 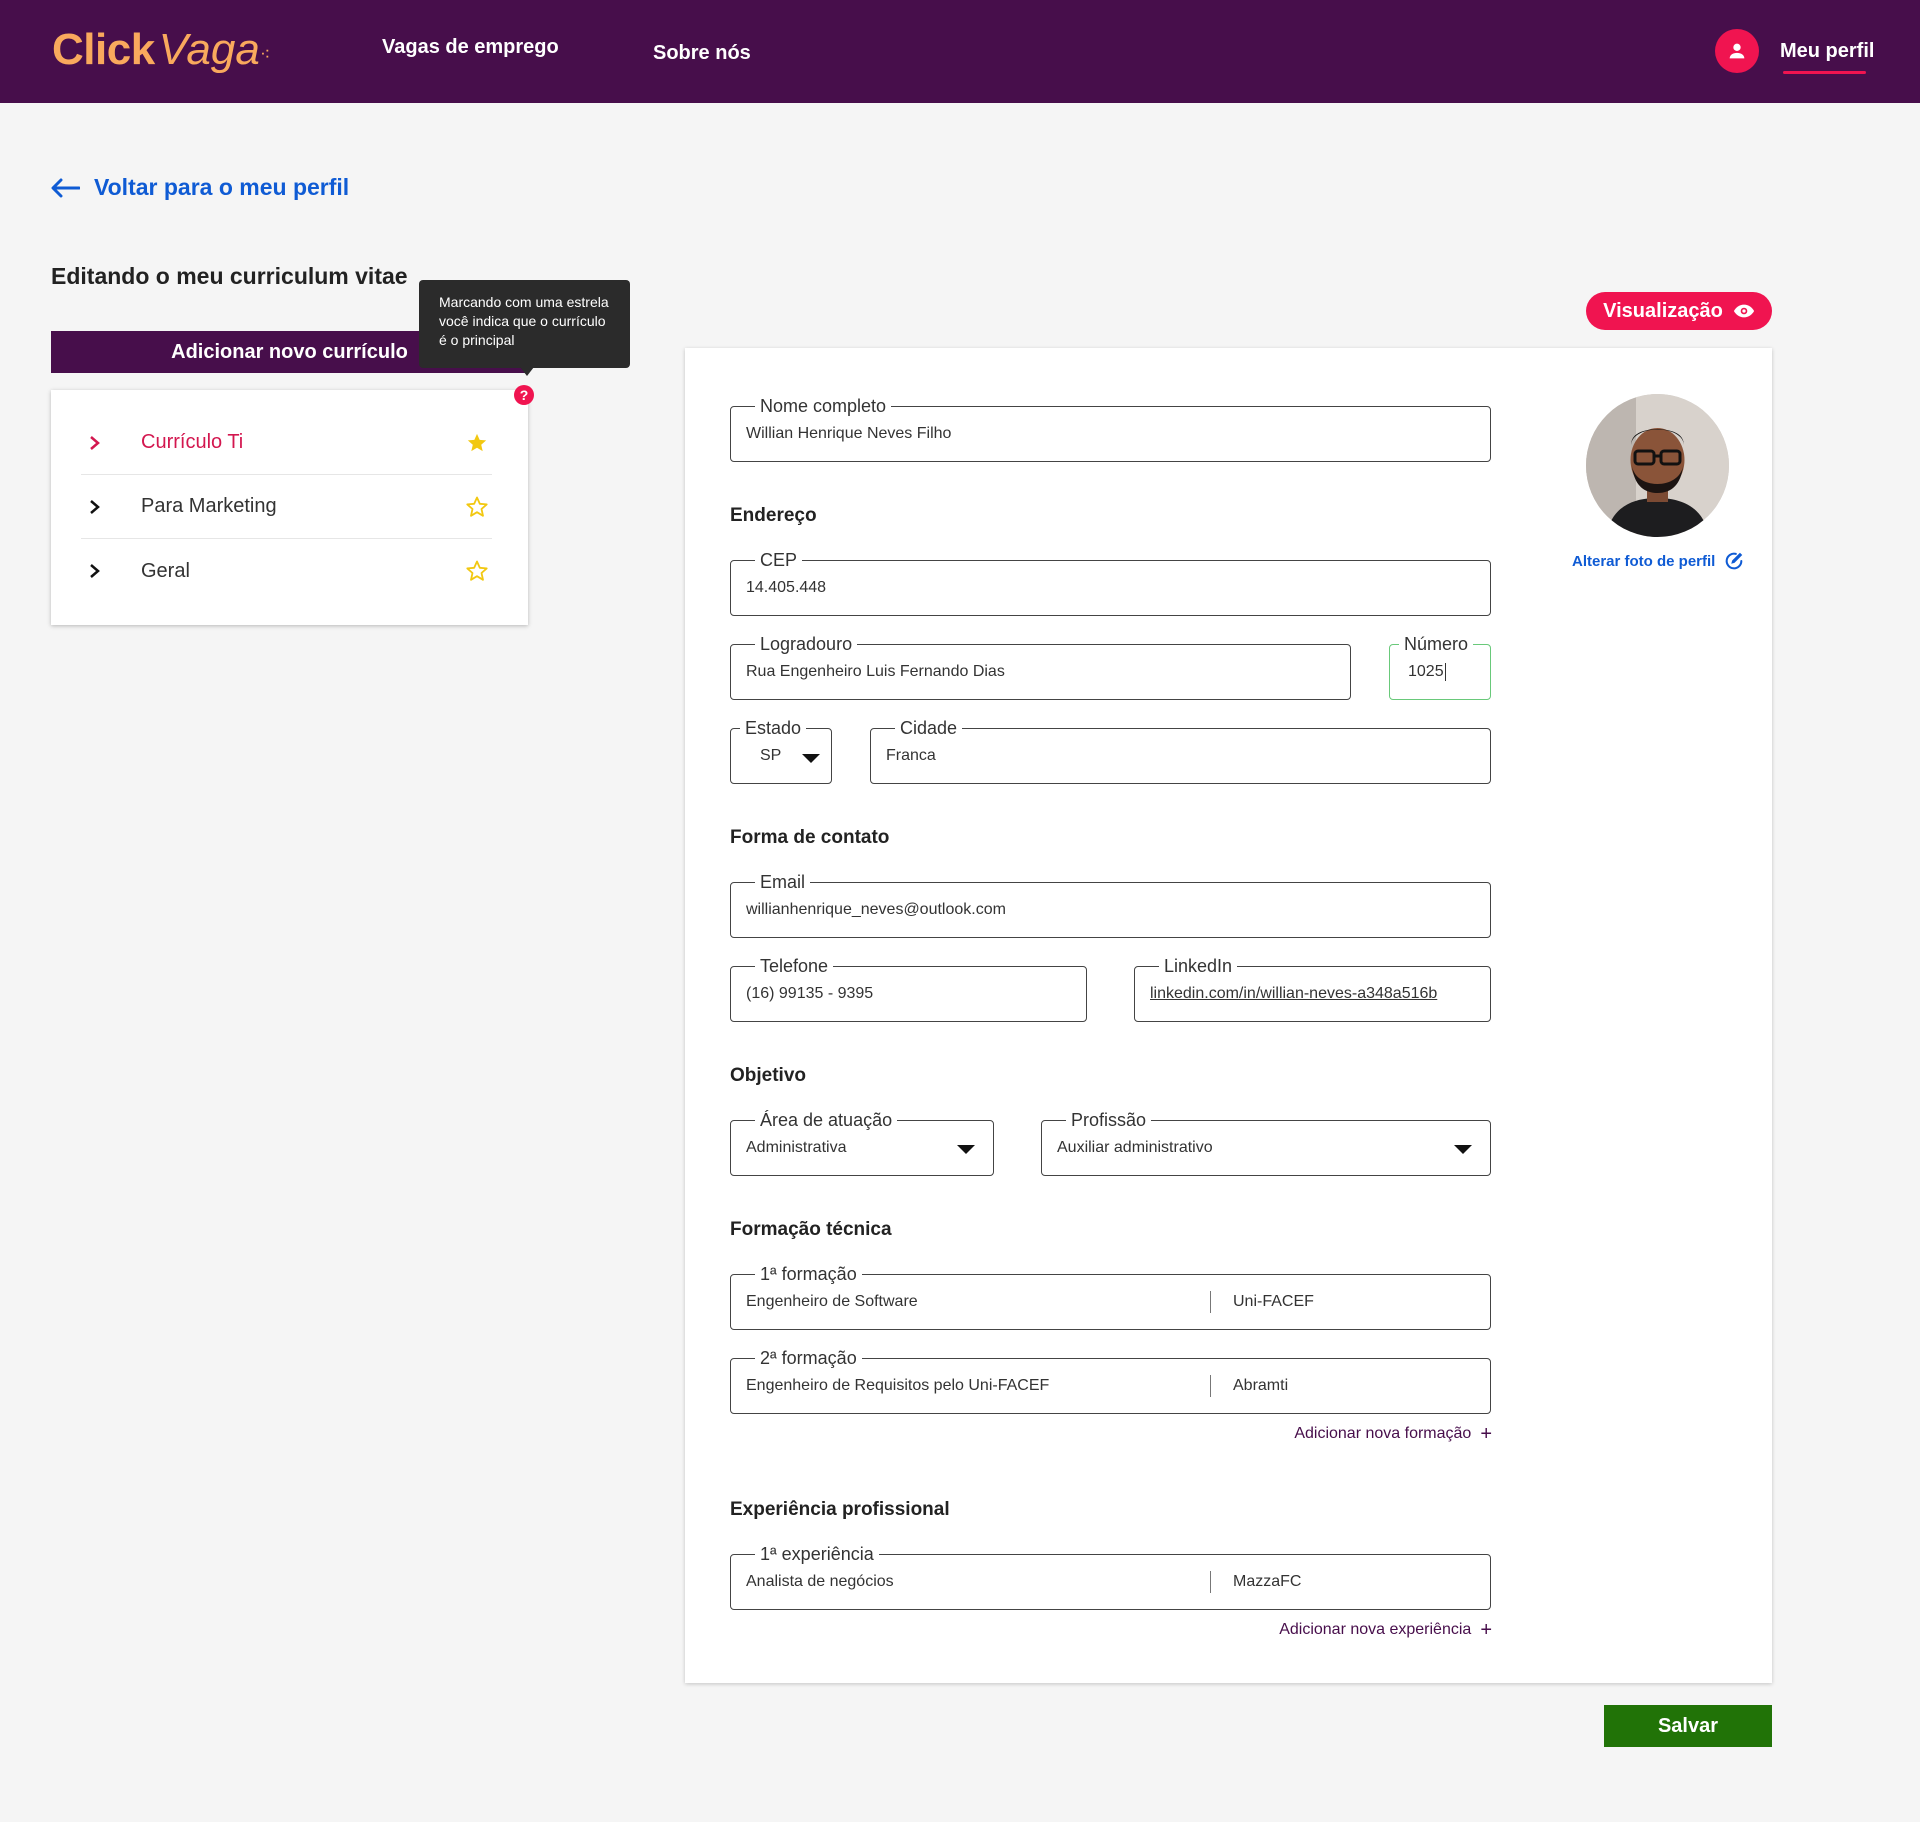 What do you see at coordinates (820, 1581) in the screenshot?
I see `experience-role: Analista de negócios` at bounding box center [820, 1581].